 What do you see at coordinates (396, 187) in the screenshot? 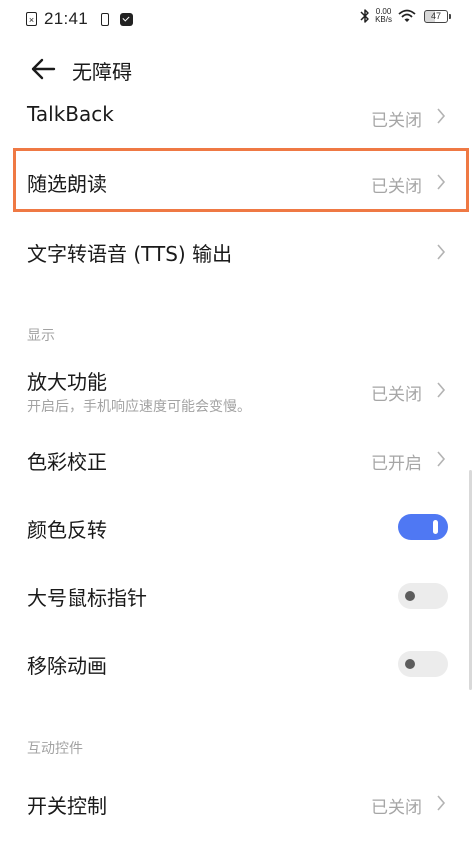
I see `select-to-speak-status: 已关闭` at bounding box center [396, 187].